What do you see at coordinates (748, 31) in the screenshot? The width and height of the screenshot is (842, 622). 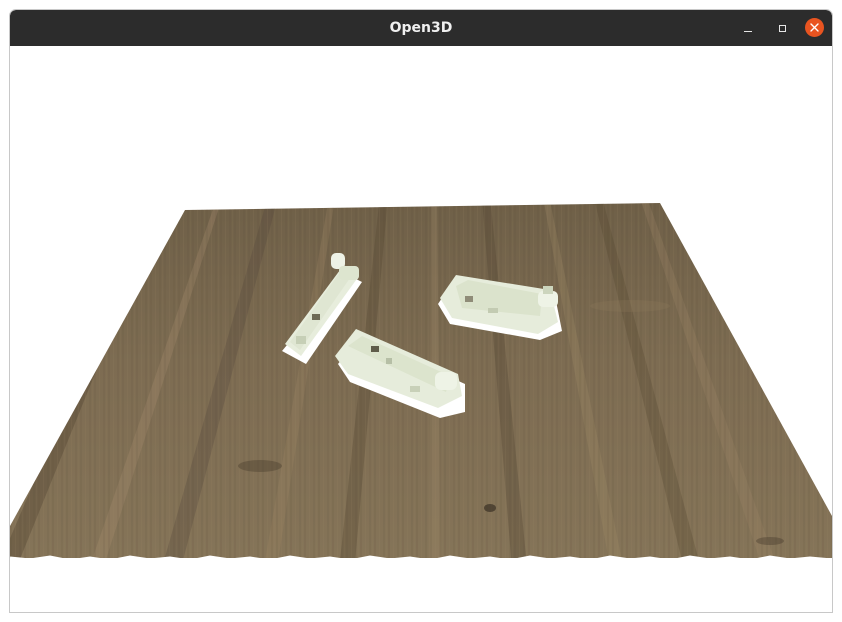 I see `minimize-icon` at bounding box center [748, 31].